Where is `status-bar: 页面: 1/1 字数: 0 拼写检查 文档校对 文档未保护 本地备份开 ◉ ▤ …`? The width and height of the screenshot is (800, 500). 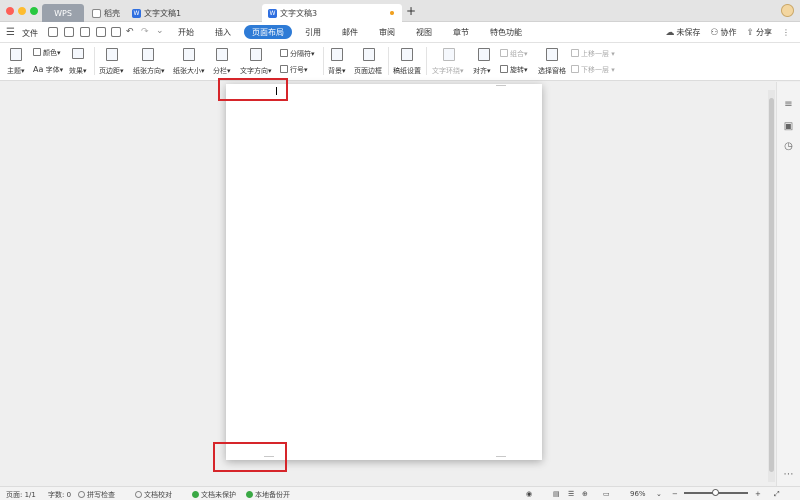
status-bar: 页面: 1/1 字数: 0 拼写检查 文档校对 文档未保护 本地备份开 ◉ ▤ … is located at coordinates (400, 493).